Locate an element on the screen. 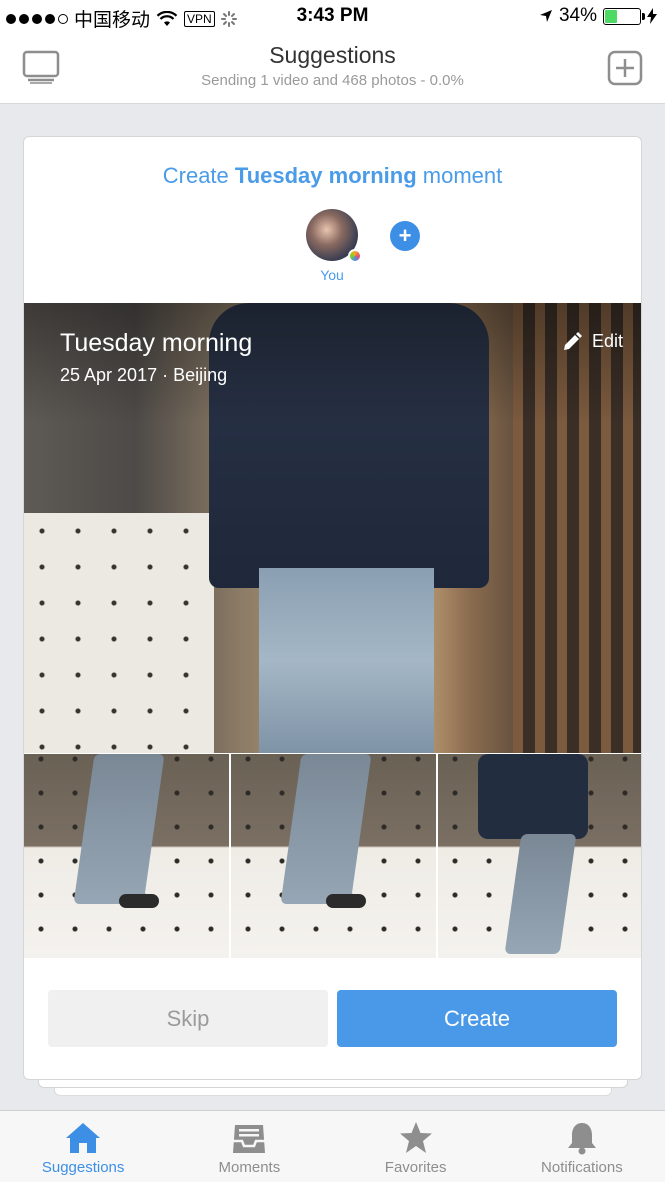 The height and width of the screenshot is (1182, 665). card-headline: Create Tuesday morning moment is located at coordinates (332, 176).